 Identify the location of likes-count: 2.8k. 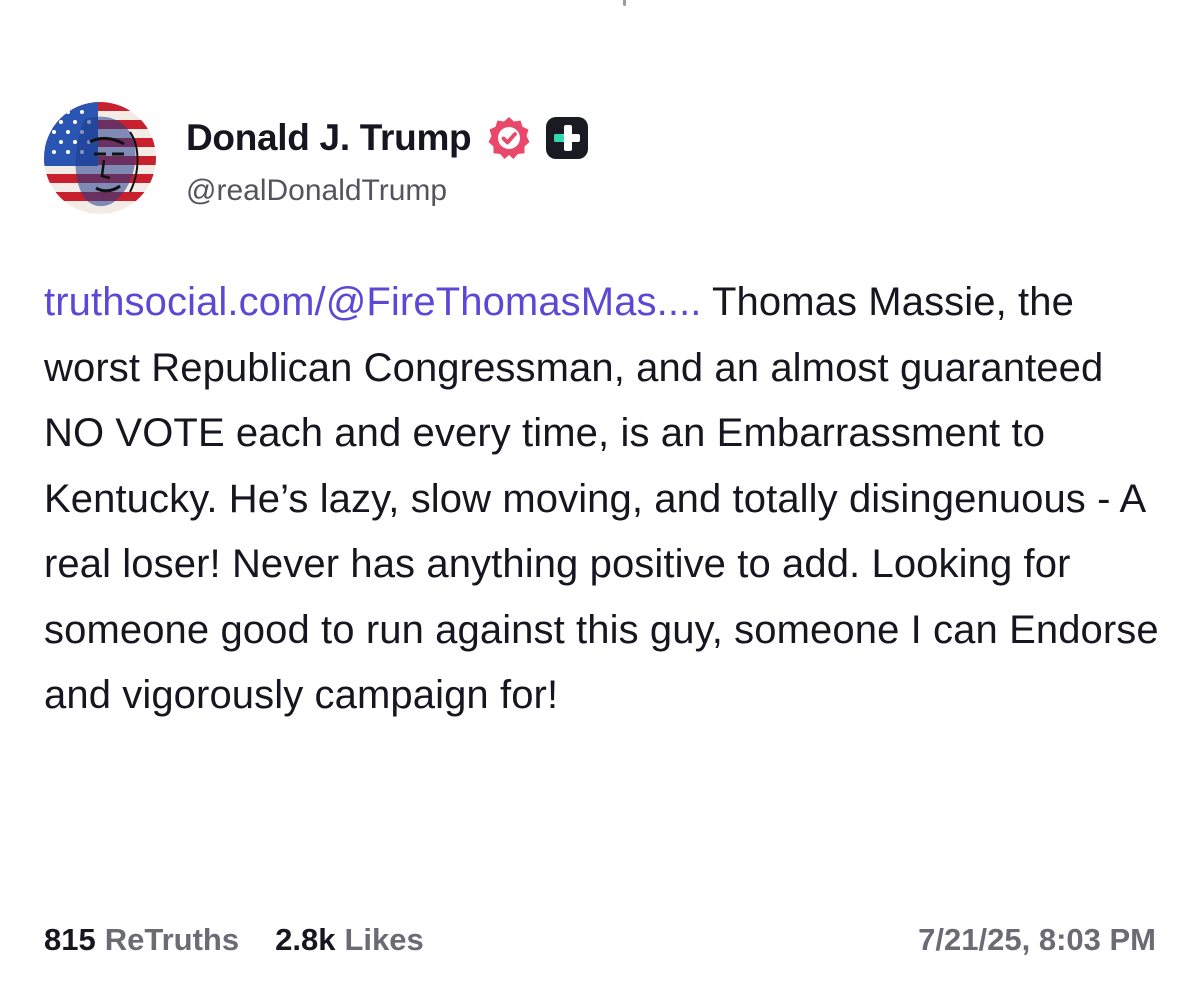
(305, 939).